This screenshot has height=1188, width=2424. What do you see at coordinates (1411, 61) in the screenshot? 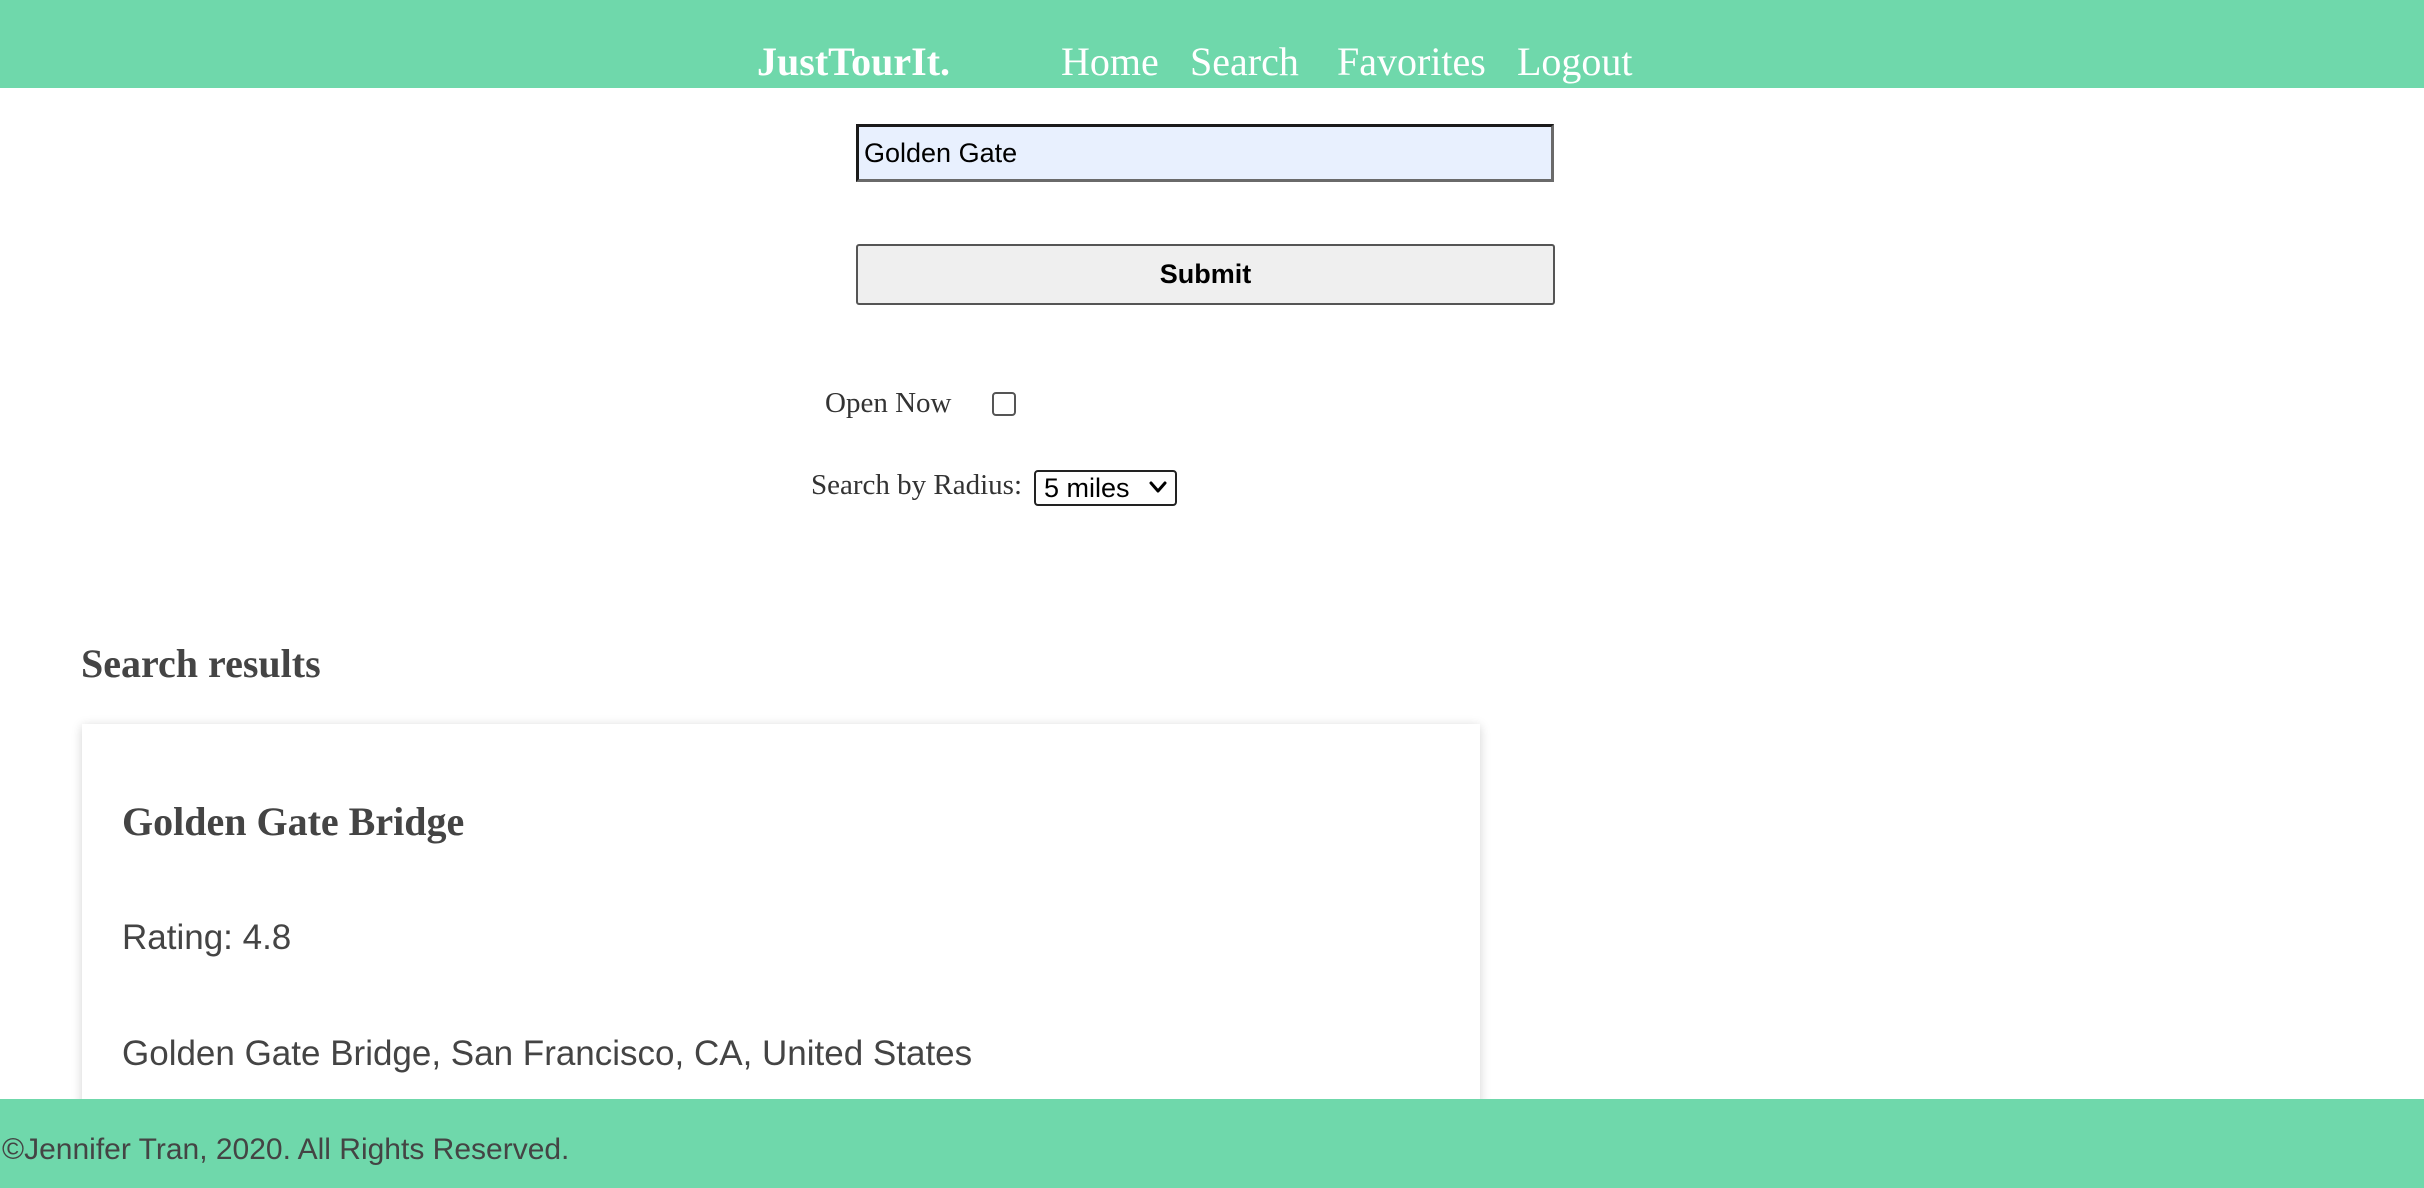
I see `nav-link-favorites: Favorites` at bounding box center [1411, 61].